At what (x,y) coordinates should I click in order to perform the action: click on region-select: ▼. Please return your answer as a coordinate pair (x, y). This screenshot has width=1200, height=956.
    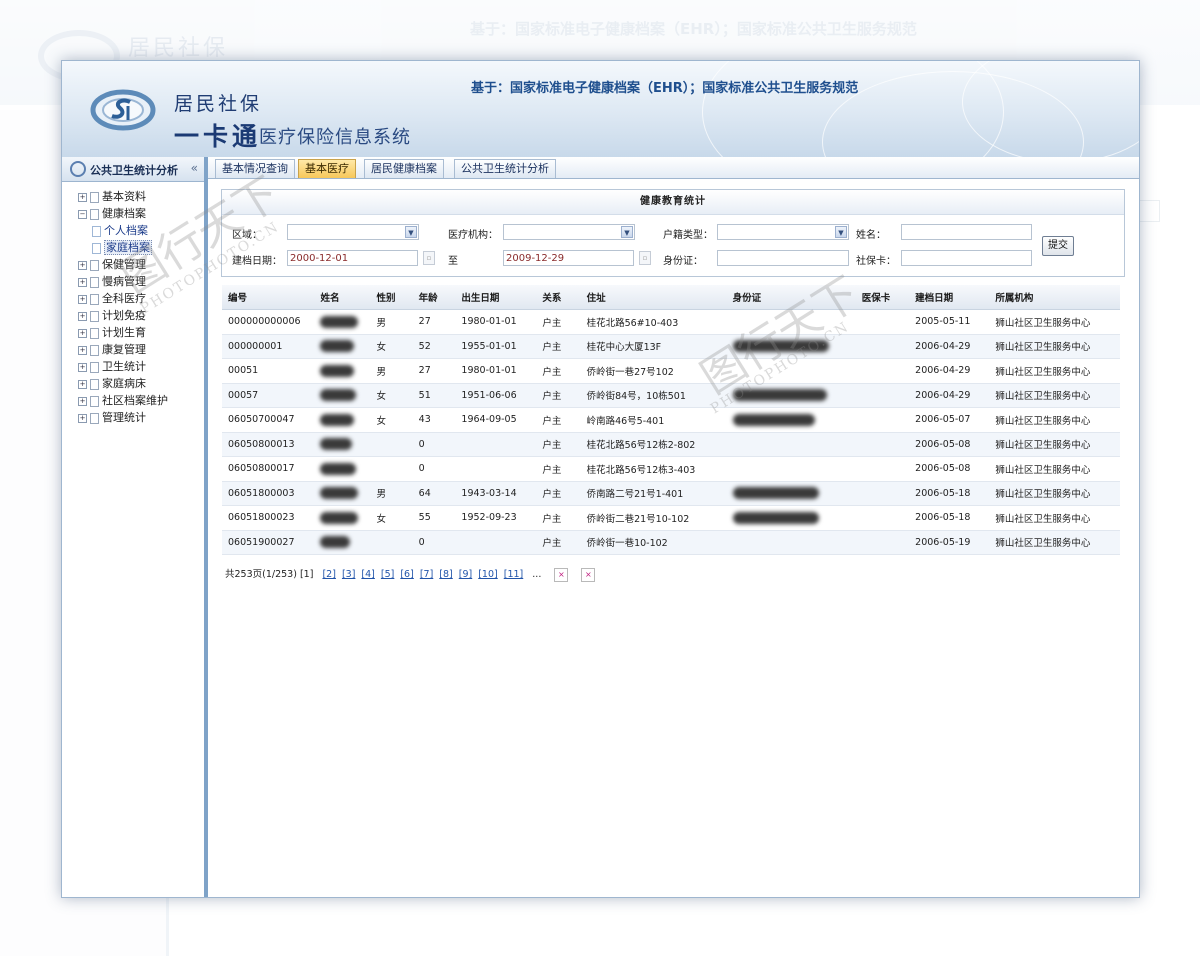
    Looking at the image, I should click on (353, 232).